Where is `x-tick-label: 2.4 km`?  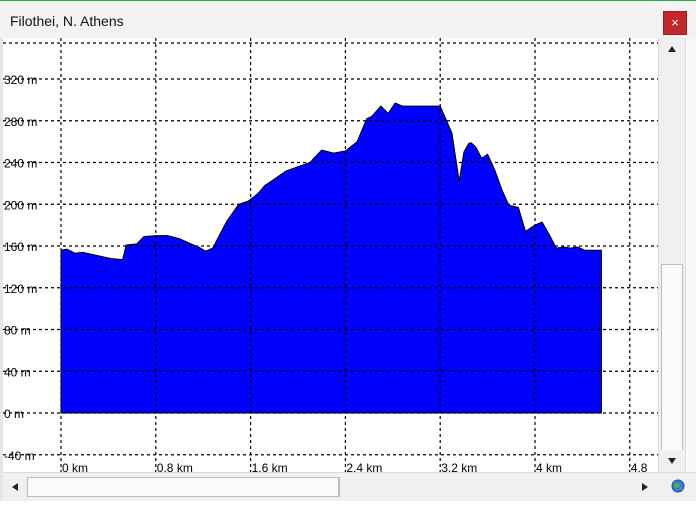
x-tick-label: 2.4 km is located at coordinates (364, 466).